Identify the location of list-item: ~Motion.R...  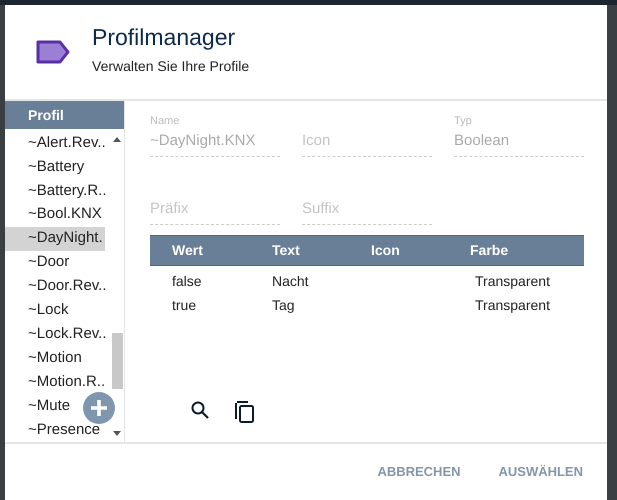
(56, 382).